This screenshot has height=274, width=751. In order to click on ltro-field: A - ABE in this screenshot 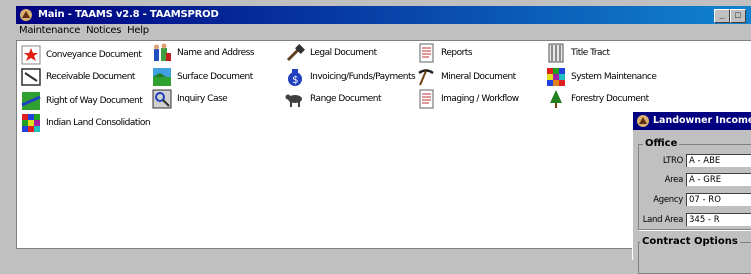, I will do `click(718, 160)`.